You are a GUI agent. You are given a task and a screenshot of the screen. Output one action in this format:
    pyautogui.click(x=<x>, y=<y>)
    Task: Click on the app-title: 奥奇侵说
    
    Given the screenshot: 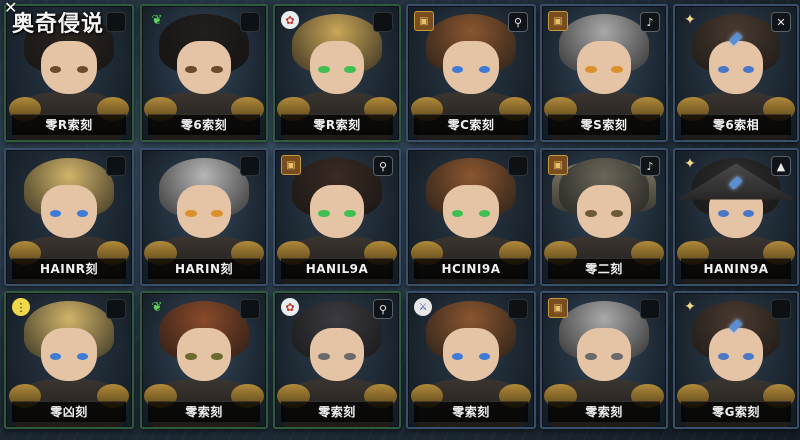 What is the action you would take?
    pyautogui.click(x=58, y=24)
    